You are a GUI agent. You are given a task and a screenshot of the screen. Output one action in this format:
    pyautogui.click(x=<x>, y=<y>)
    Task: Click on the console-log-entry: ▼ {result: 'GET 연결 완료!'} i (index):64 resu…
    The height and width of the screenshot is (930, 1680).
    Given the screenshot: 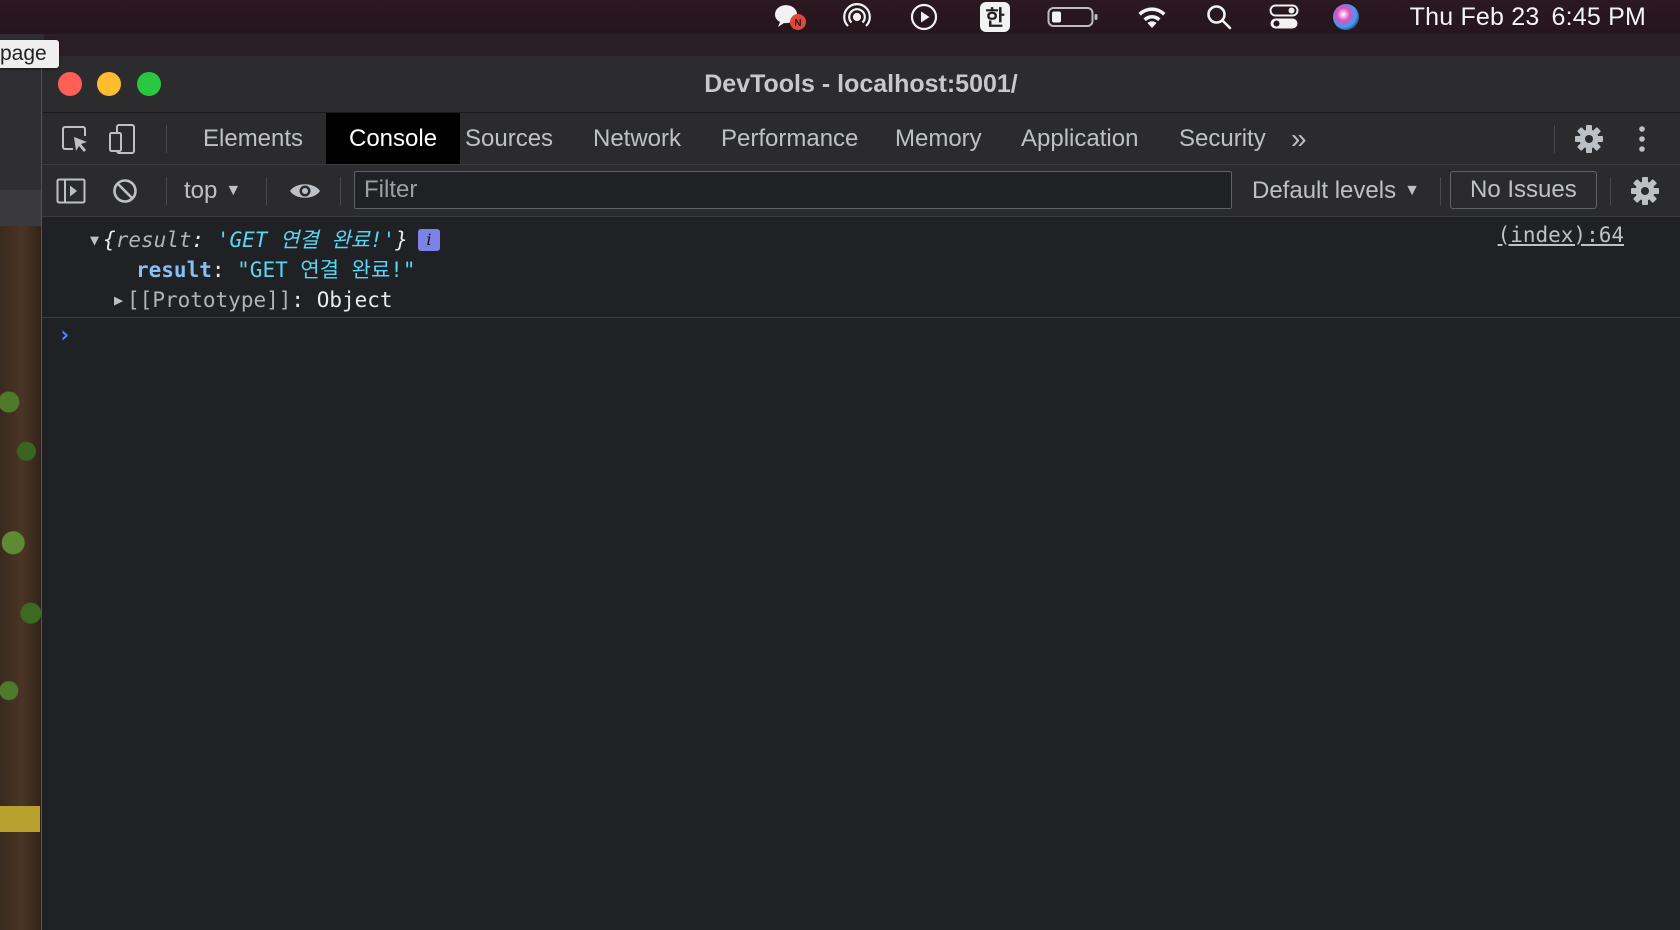 What is the action you would take?
    pyautogui.click(x=861, y=267)
    